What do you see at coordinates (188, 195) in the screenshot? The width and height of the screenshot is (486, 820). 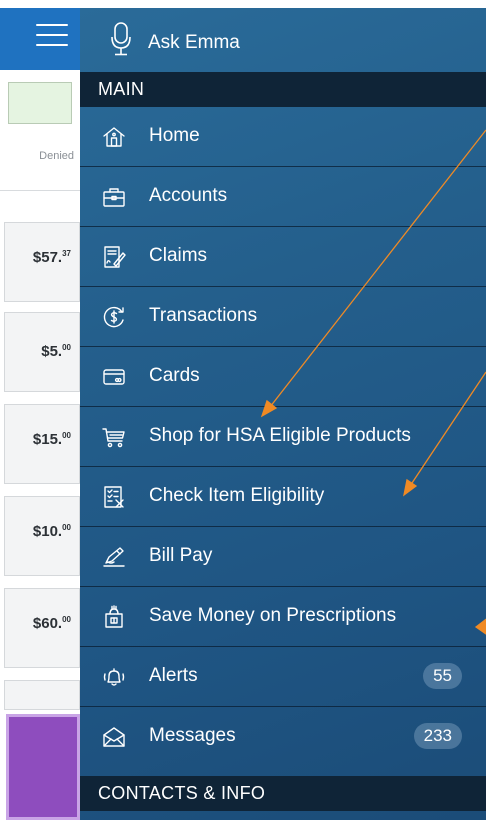 I see `menu-item-label: Accounts` at bounding box center [188, 195].